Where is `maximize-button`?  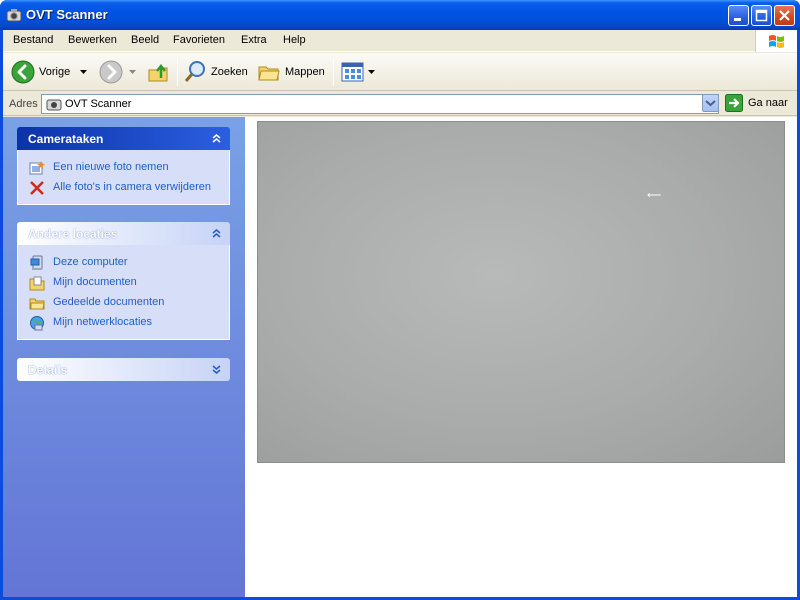
maximize-button is located at coordinates (761, 15).